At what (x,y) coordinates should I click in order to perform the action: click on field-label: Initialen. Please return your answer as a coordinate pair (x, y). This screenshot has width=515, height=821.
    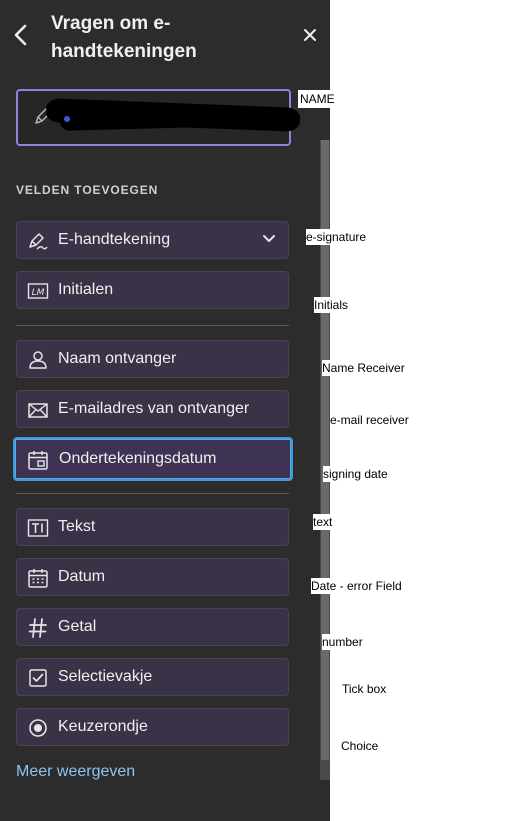
    Looking at the image, I should click on (86, 289).